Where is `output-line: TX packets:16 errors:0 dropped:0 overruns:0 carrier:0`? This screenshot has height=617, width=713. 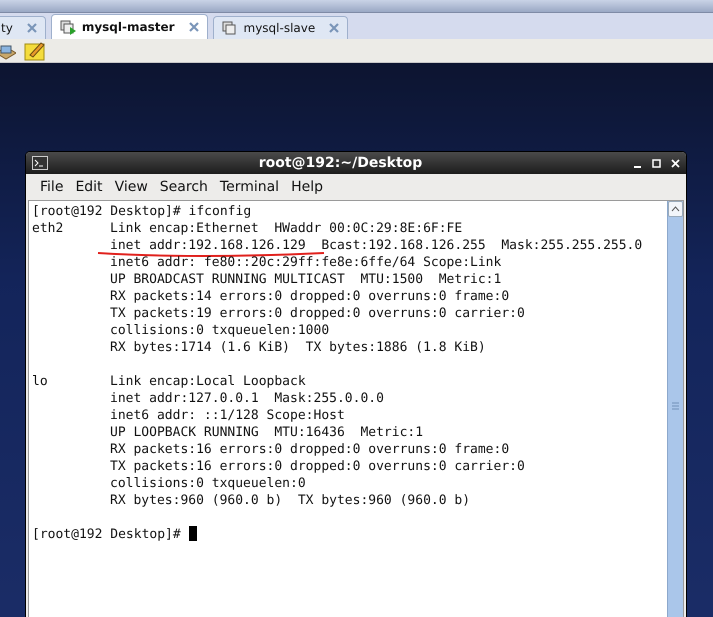 output-line: TX packets:16 errors:0 dropped:0 overruns:0 carrier:0 is located at coordinates (317, 466).